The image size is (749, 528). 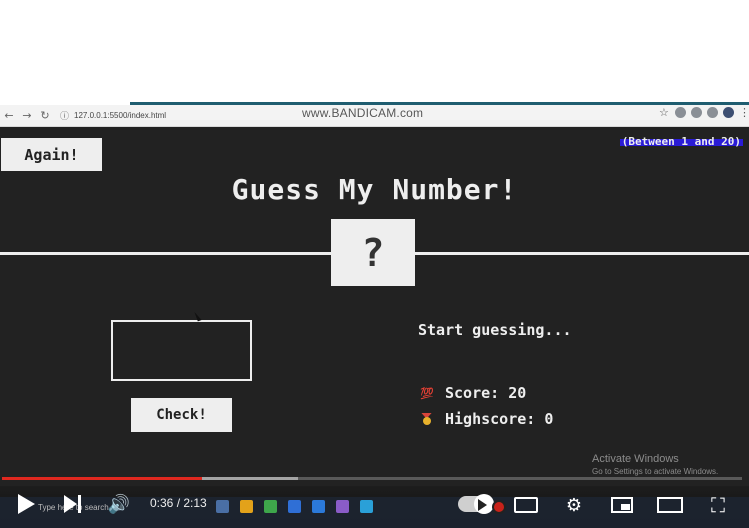 What do you see at coordinates (318, 506) in the screenshot?
I see `edge-icon` at bounding box center [318, 506].